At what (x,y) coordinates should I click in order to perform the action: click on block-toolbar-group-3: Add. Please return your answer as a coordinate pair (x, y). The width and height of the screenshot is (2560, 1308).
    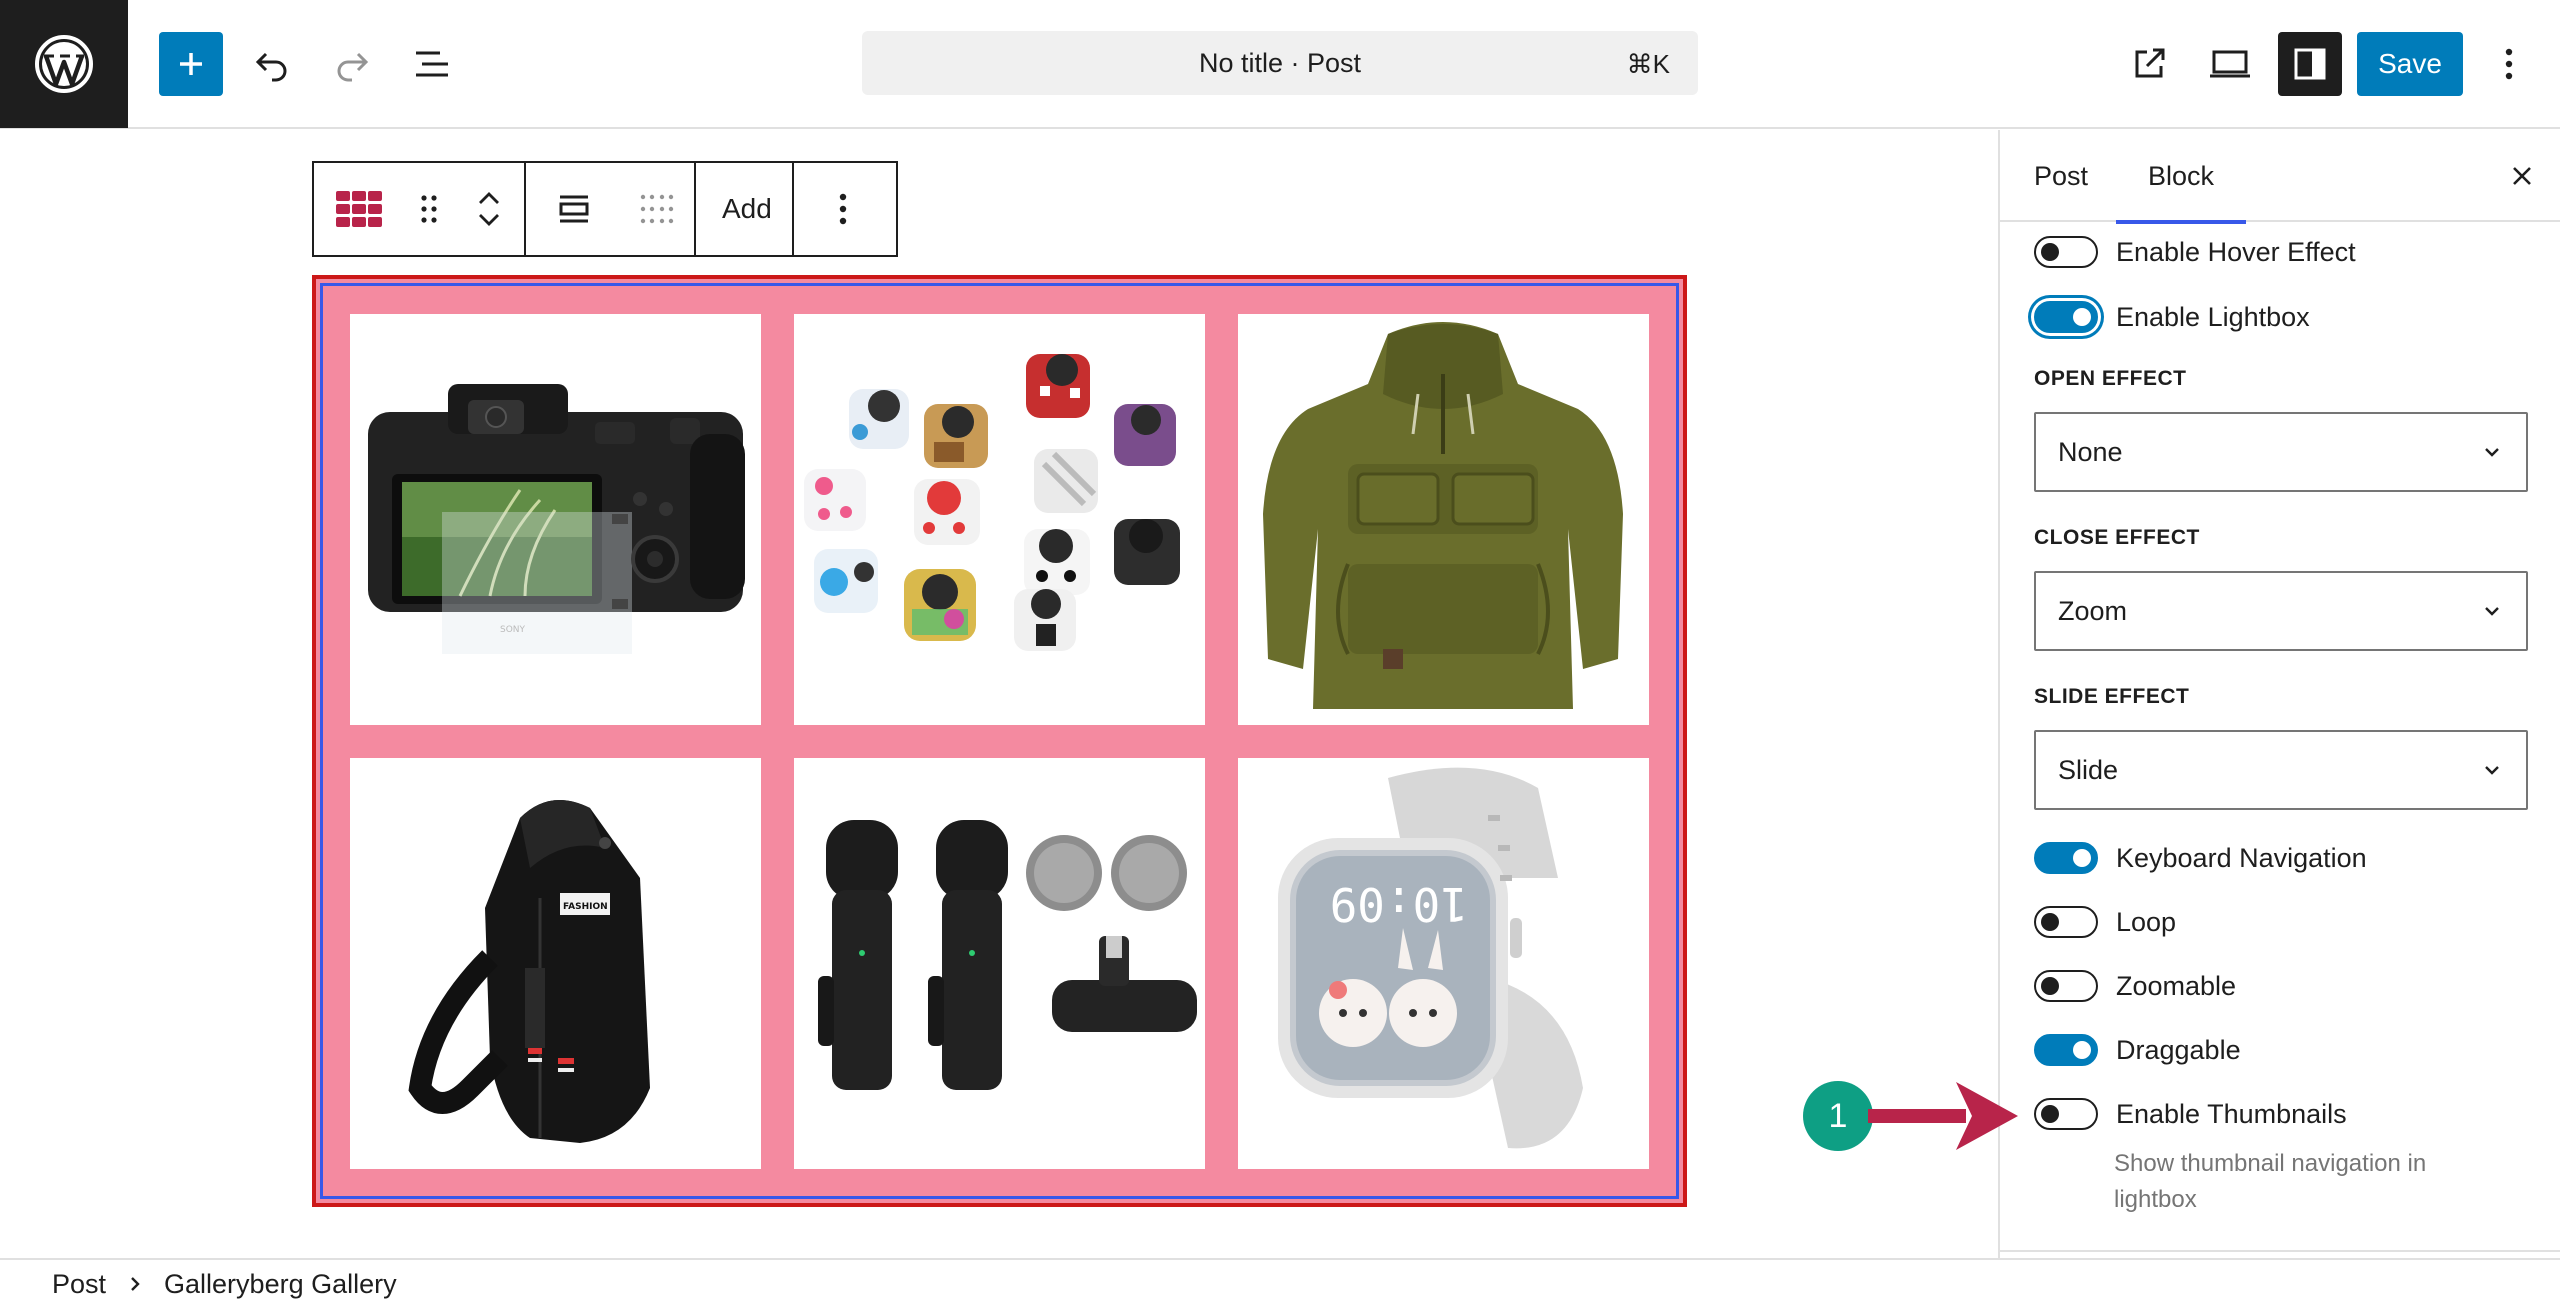
    Looking at the image, I should click on (745, 209).